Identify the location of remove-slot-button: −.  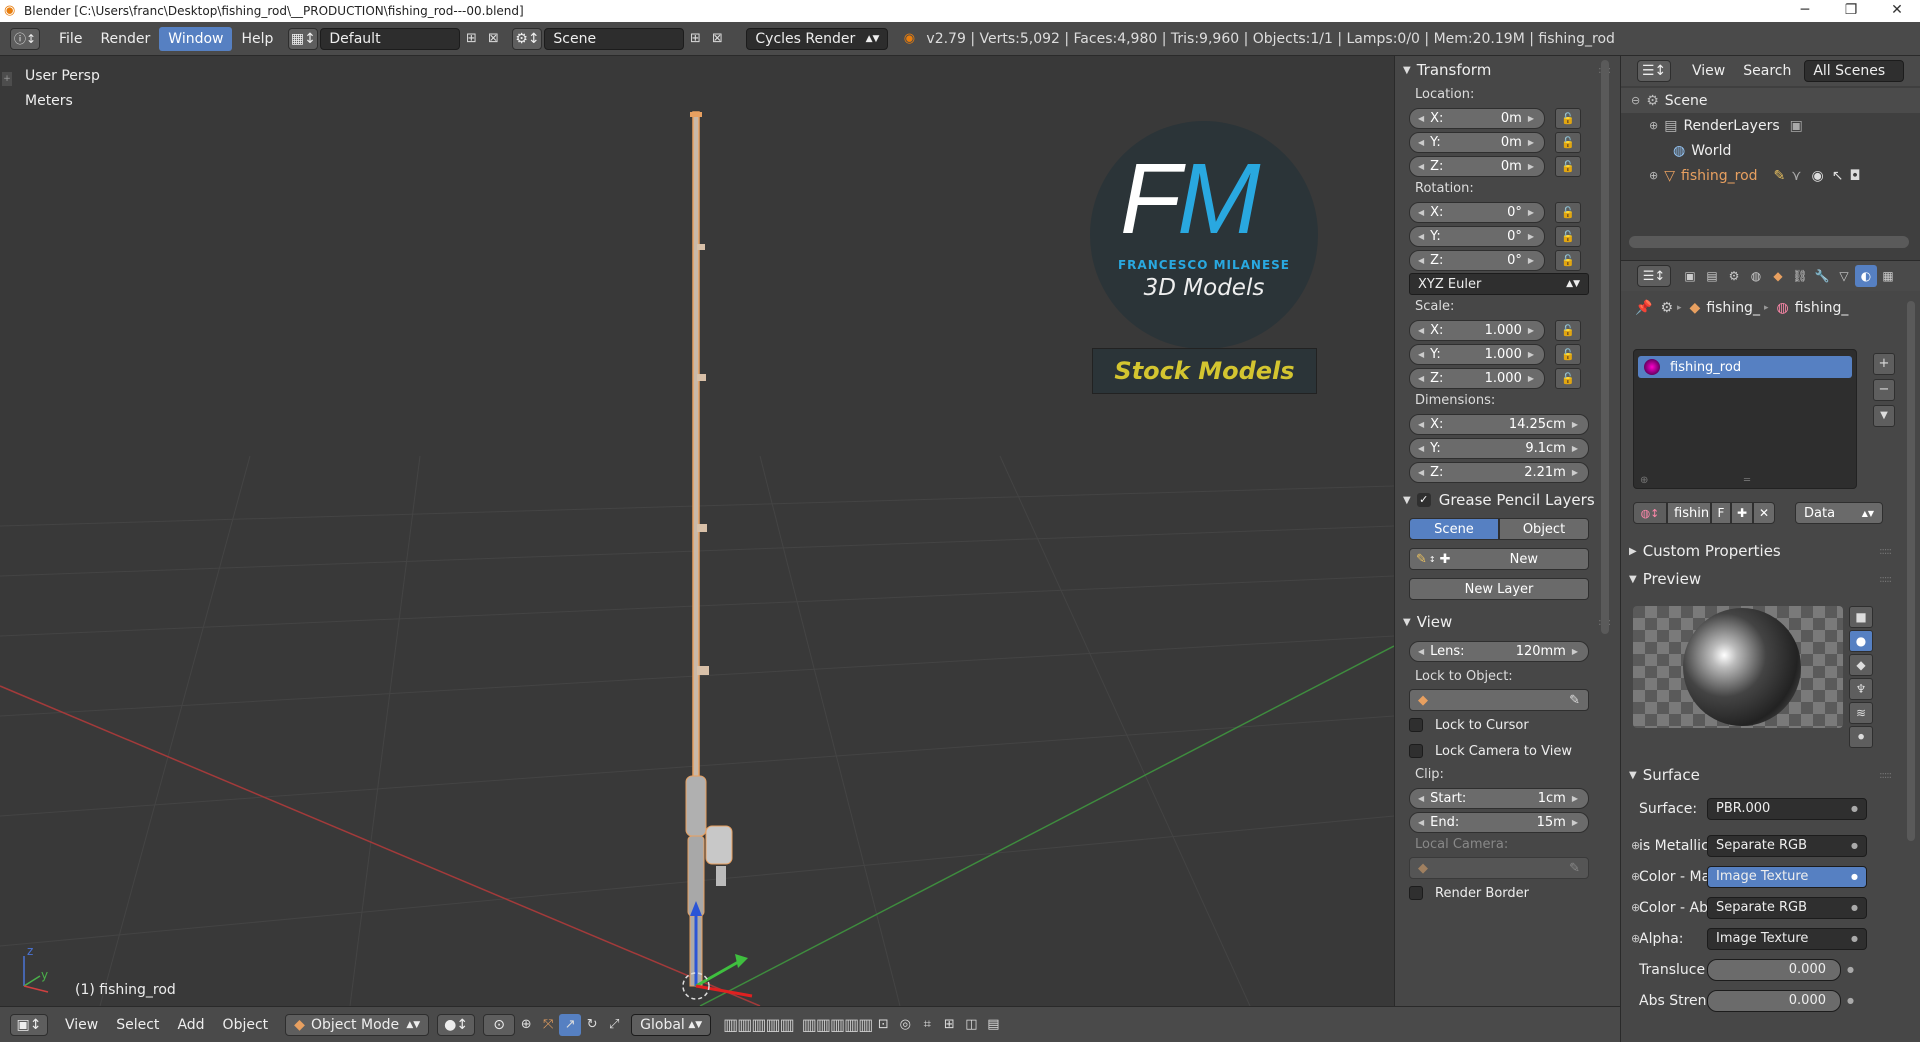
(1884, 390).